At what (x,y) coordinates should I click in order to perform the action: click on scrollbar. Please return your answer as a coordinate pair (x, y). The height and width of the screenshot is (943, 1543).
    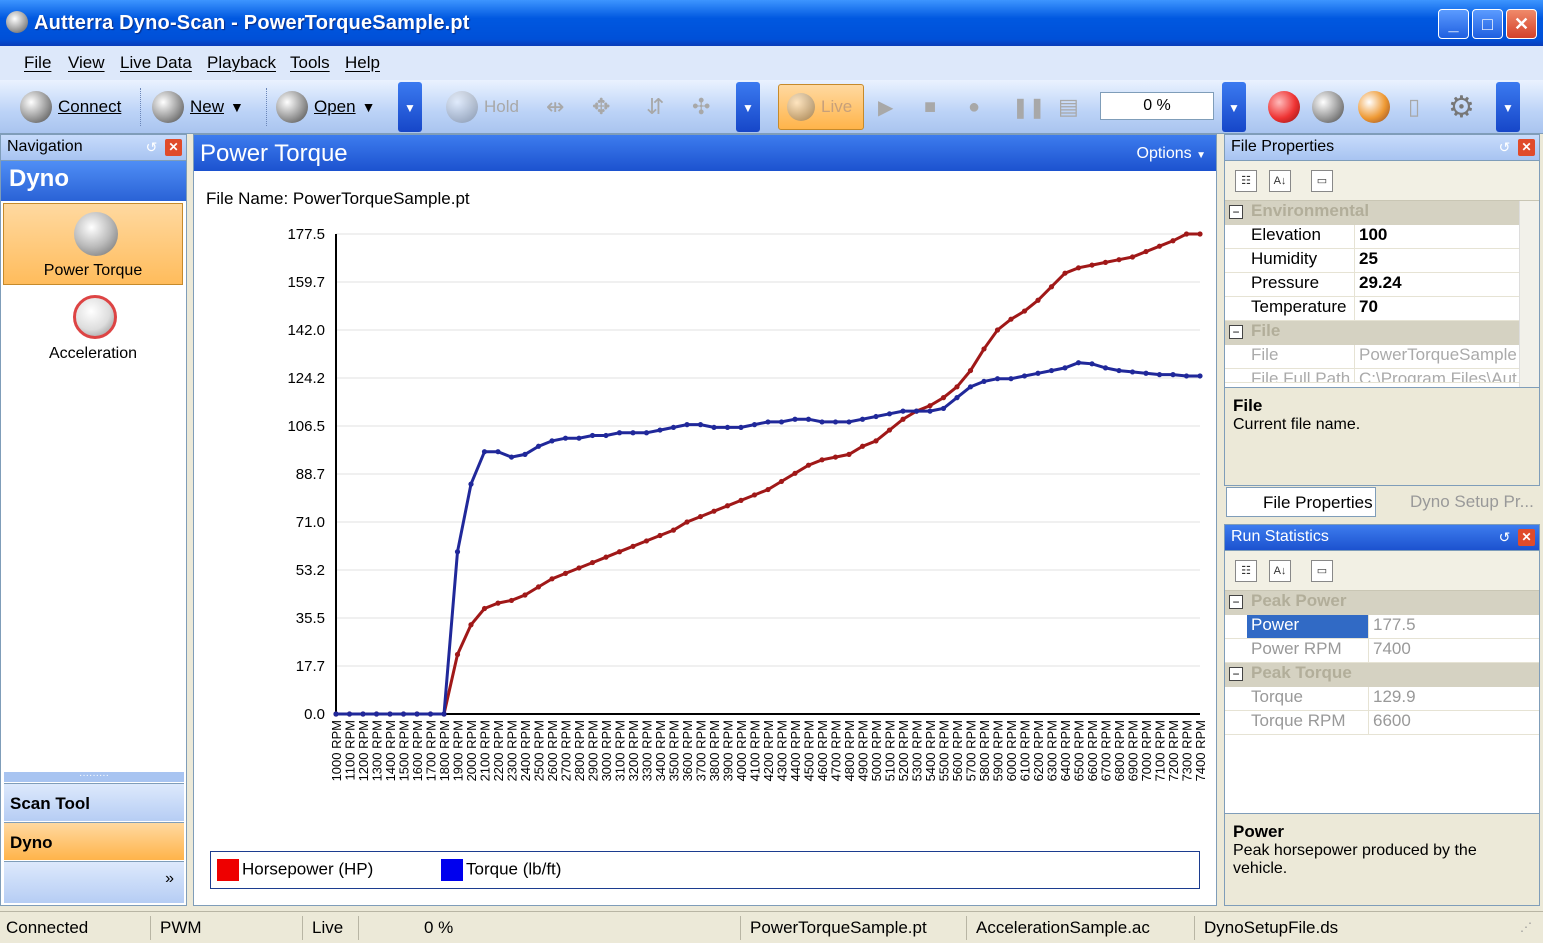
    Looking at the image, I should click on (1529, 294).